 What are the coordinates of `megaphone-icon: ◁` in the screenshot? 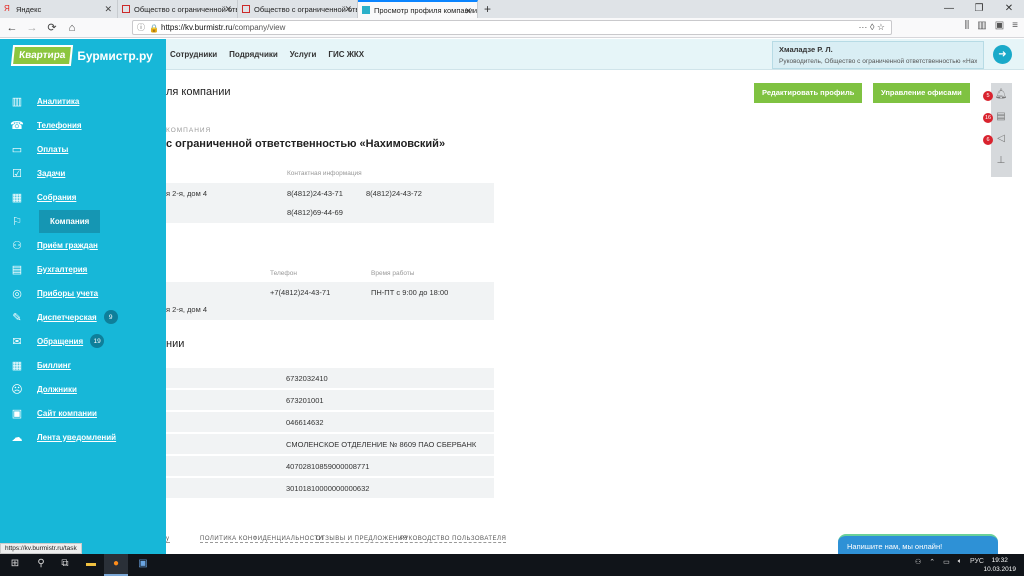 It's located at (1001, 140).